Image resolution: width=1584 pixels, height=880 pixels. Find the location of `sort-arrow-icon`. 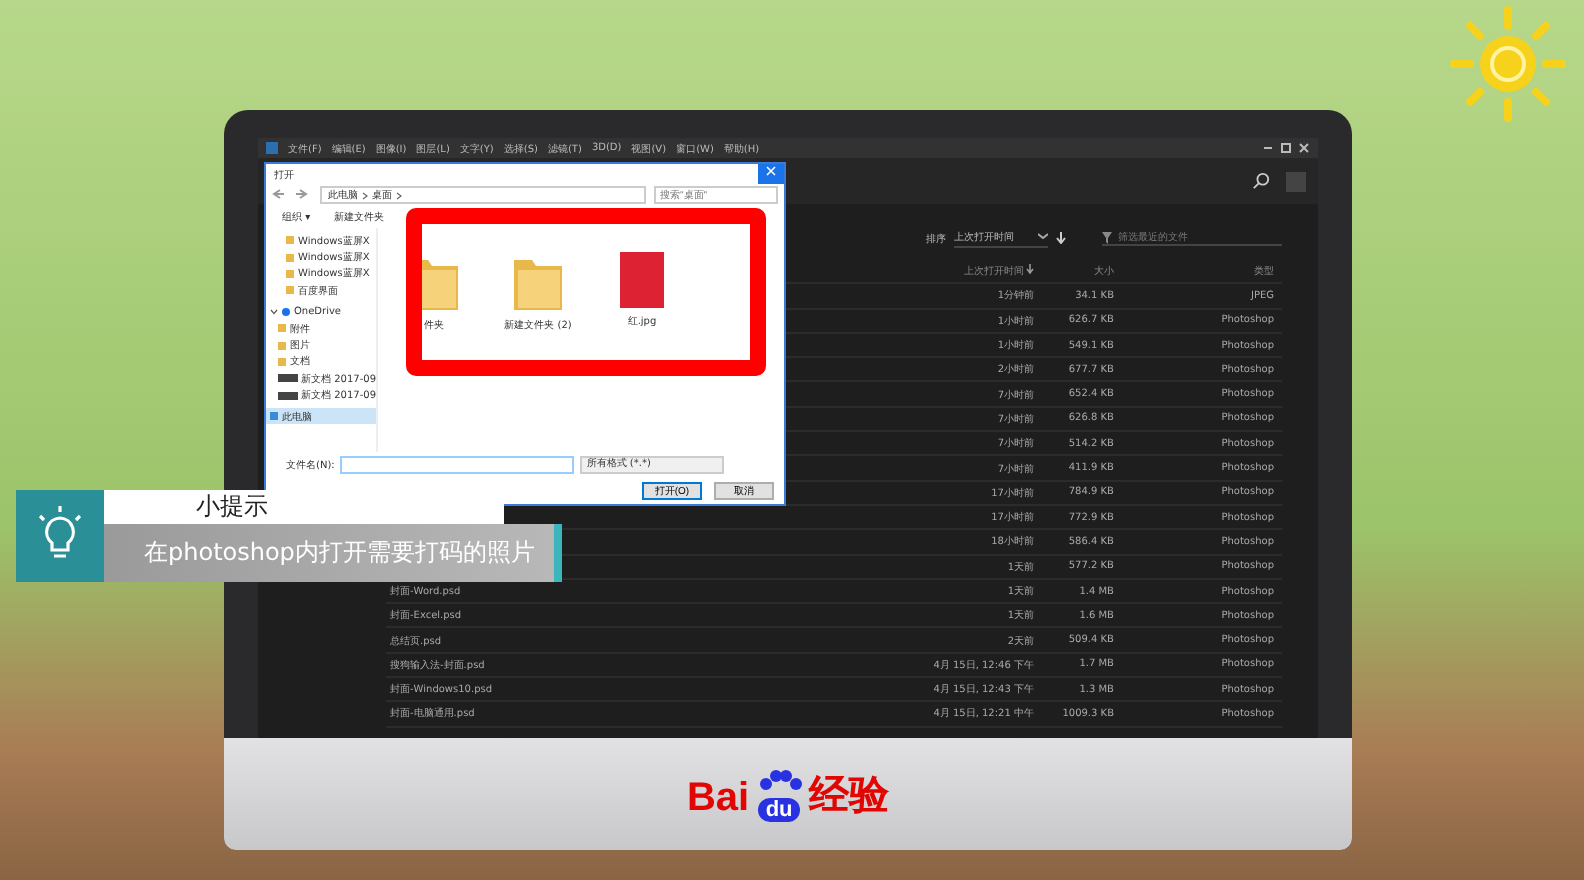

sort-arrow-icon is located at coordinates (1030, 269).